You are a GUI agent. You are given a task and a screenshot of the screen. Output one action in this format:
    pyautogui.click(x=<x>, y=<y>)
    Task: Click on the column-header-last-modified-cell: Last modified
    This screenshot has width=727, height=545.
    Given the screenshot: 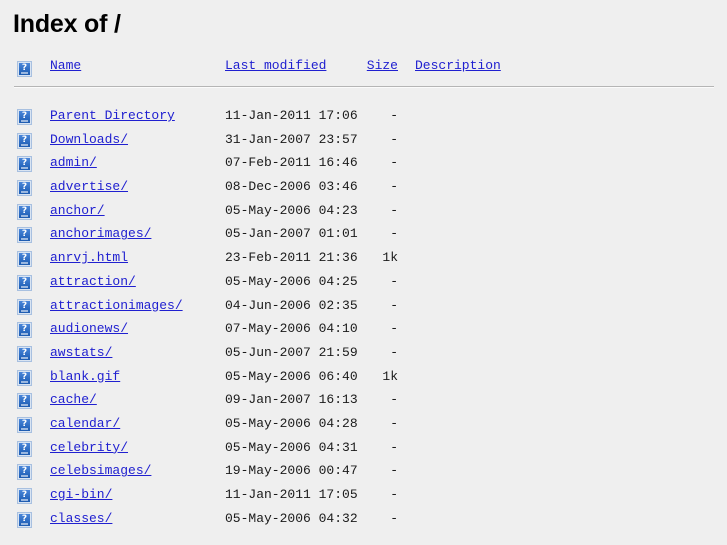 What is the action you would take?
    pyautogui.click(x=275, y=65)
    